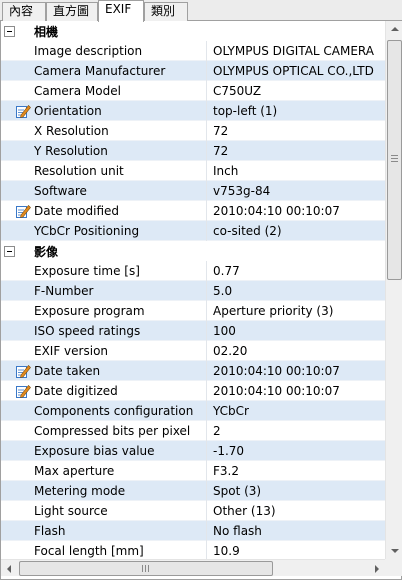 The width and height of the screenshot is (402, 580). I want to click on exif-row: Resolution unit Inch, so click(193, 170).